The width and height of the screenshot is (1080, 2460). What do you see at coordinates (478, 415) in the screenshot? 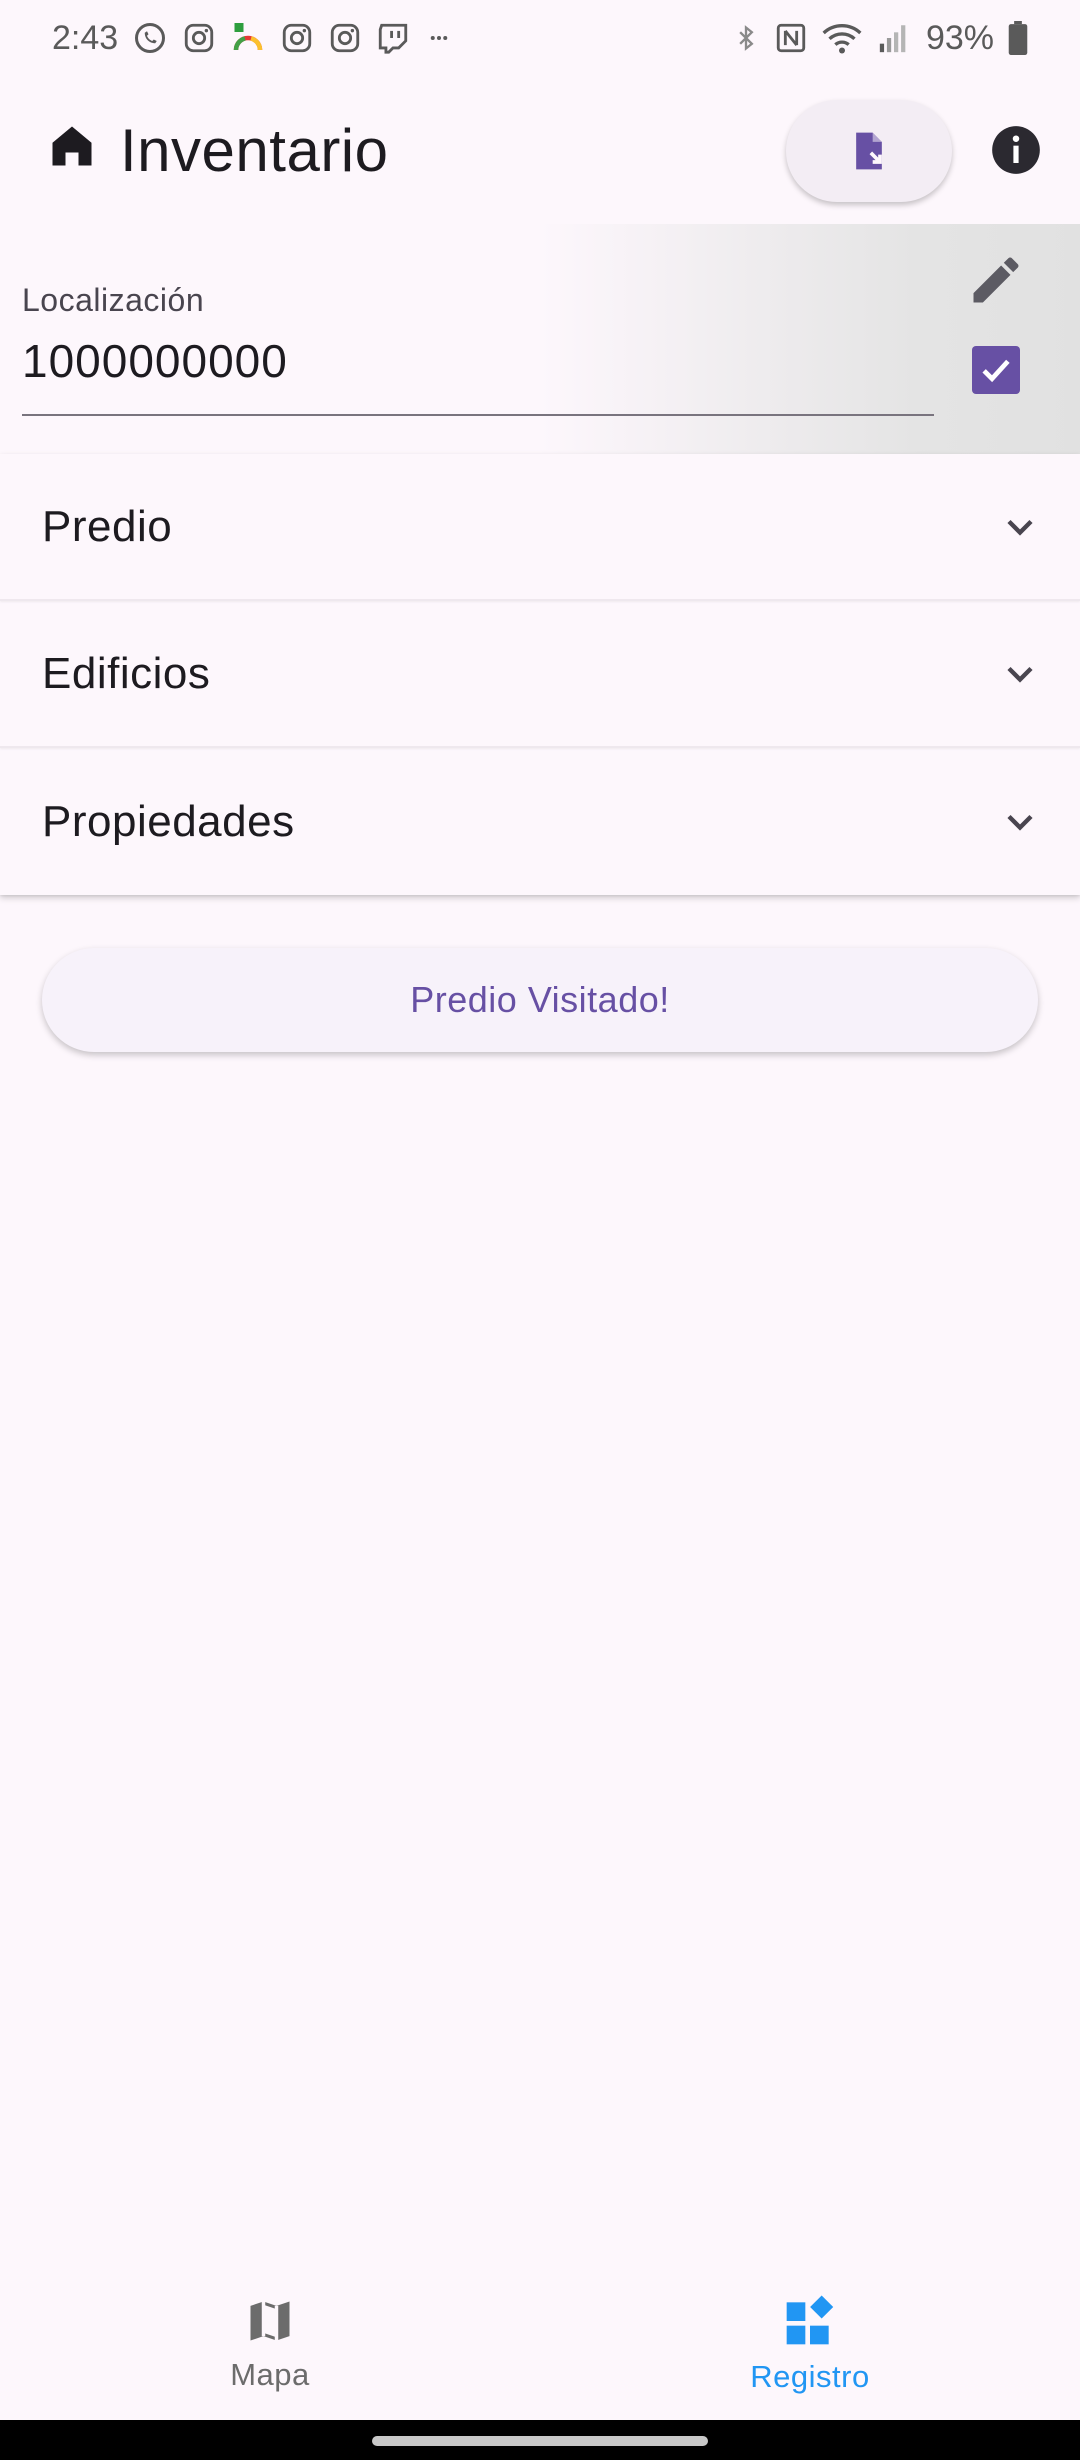
I see `location-underline` at bounding box center [478, 415].